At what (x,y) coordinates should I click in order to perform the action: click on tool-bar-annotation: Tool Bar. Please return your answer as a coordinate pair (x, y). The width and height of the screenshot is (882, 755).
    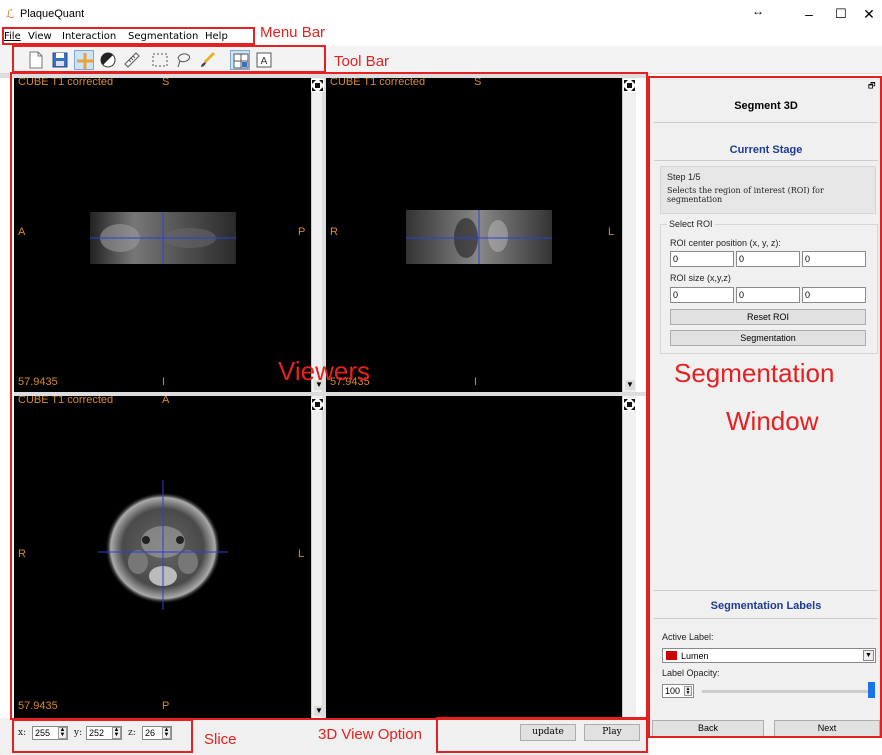
    Looking at the image, I should click on (362, 61).